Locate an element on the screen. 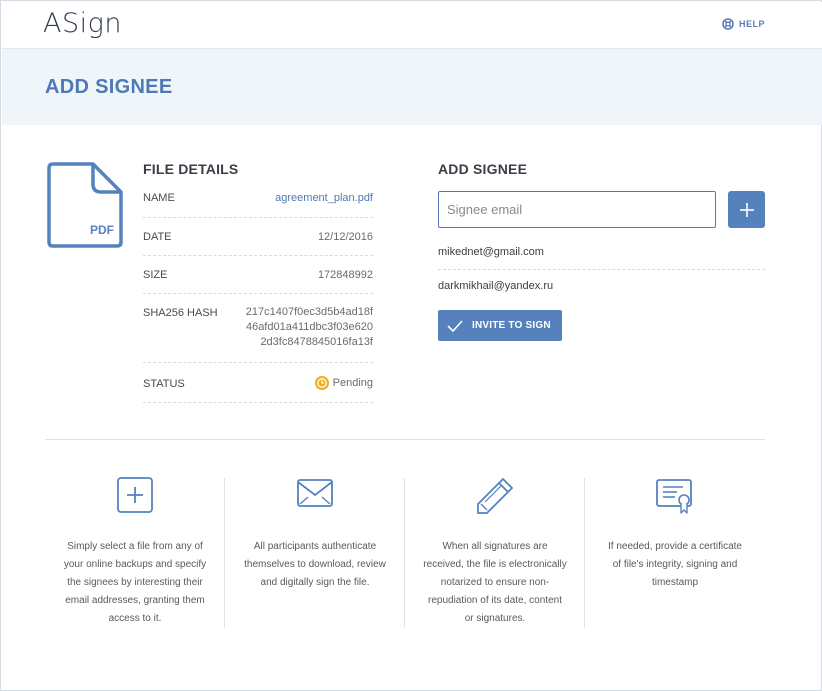 Image resolution: width=822 pixels, height=691 pixels. detail-key: DATE is located at coordinates (157, 237).